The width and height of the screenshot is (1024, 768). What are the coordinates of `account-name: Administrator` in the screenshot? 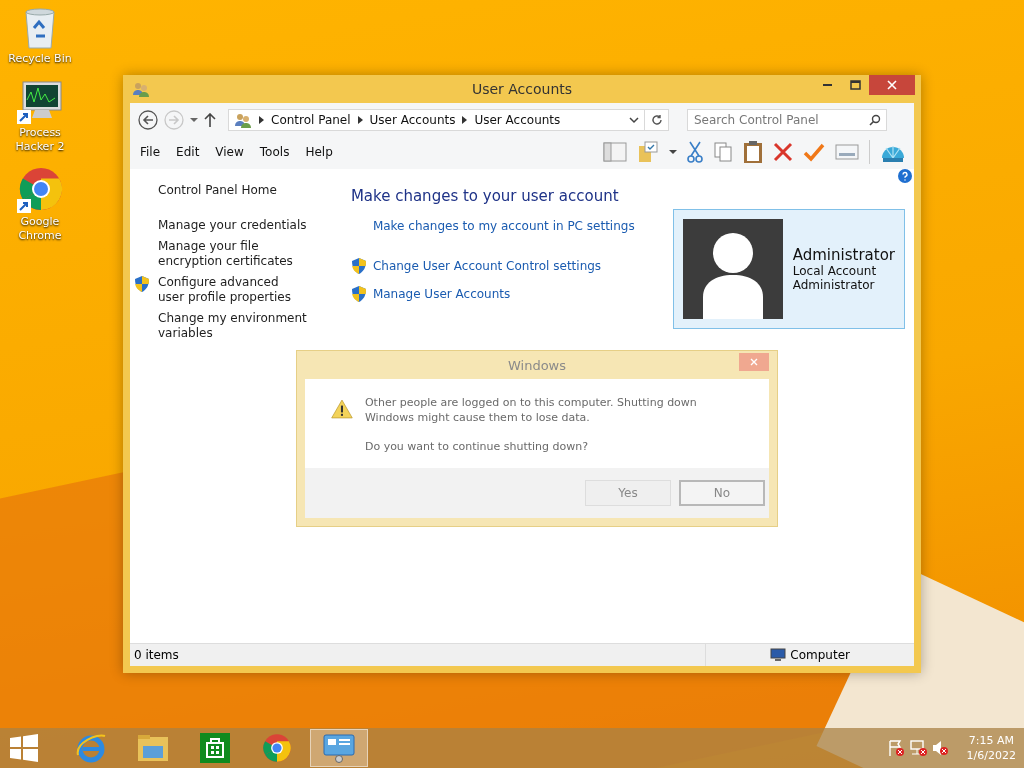 It's located at (843, 255).